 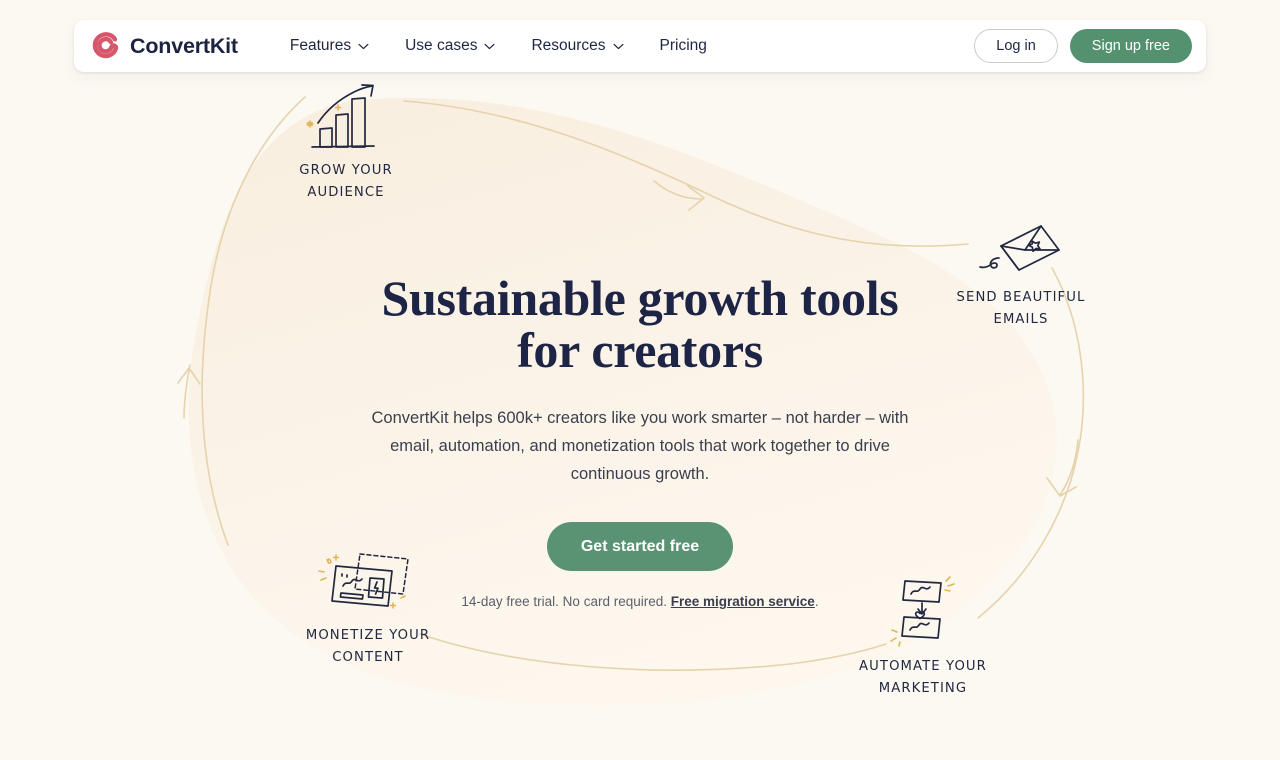 I want to click on nav-actions: Log in Sign up free, so click(x=1083, y=46).